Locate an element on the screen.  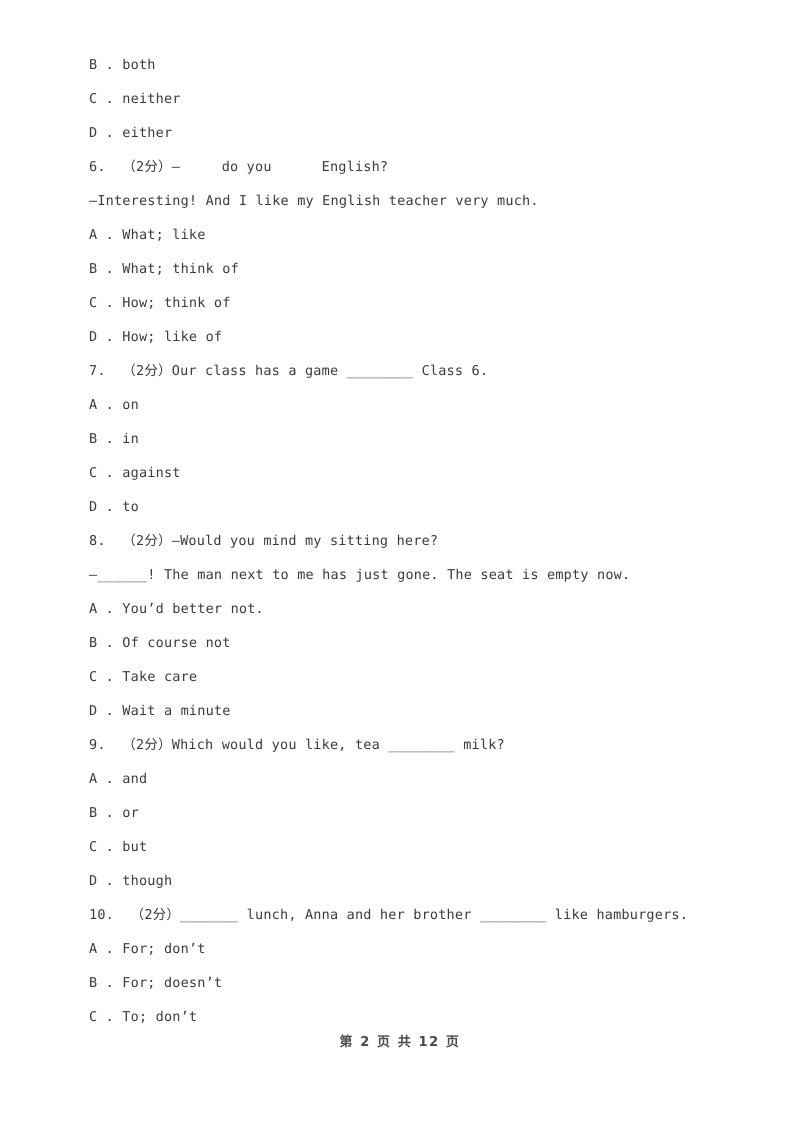
answer-option-line: D . though is located at coordinates (131, 881).